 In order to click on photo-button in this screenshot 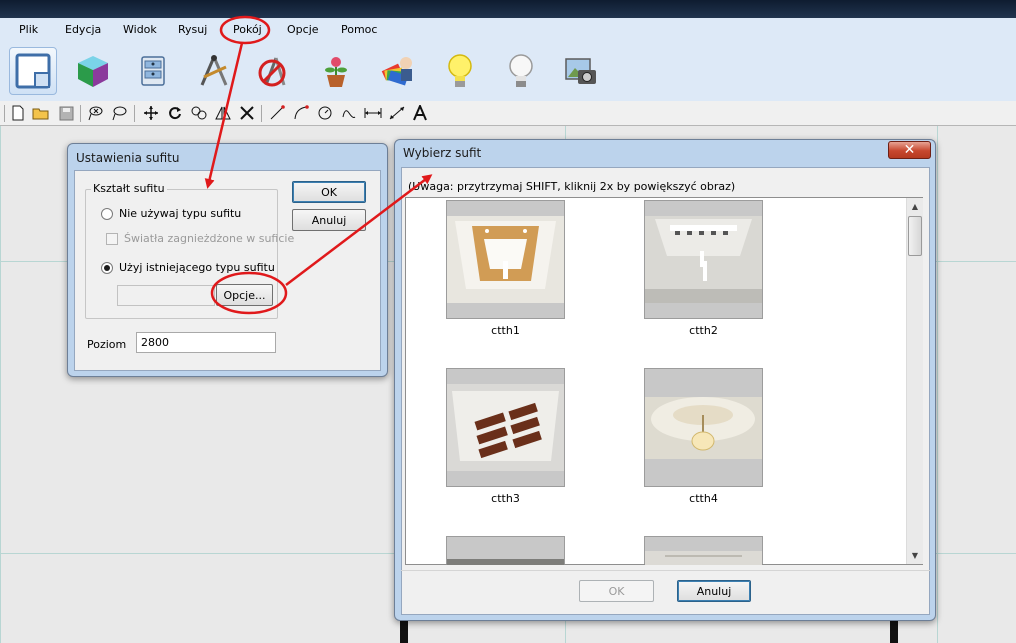, I will do `click(581, 71)`.